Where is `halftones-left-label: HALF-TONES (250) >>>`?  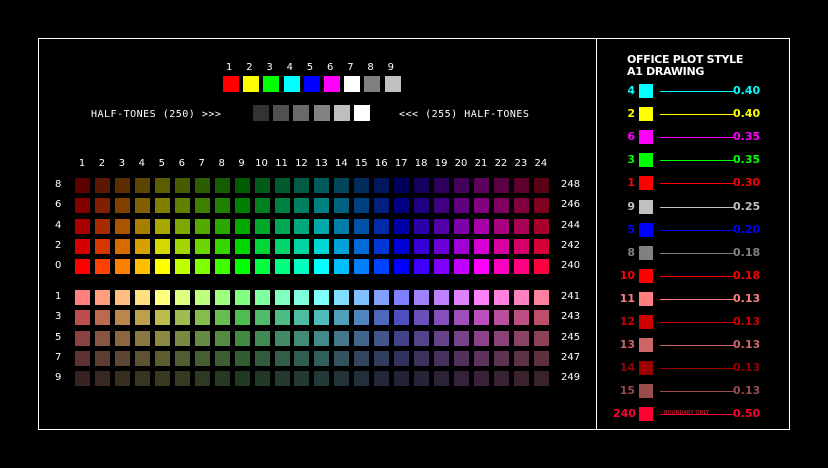
halftones-left-label: HALF-TONES (250) >>> is located at coordinates (156, 114).